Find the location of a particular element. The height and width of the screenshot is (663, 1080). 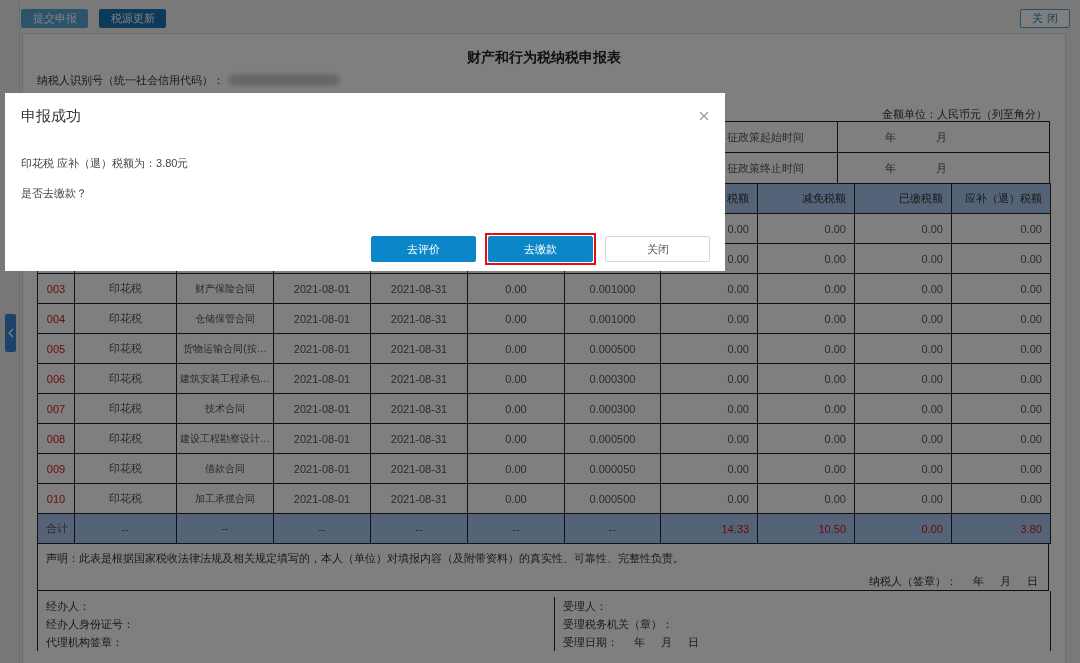

table-cell: 仓储保管合同 is located at coordinates (225, 318).